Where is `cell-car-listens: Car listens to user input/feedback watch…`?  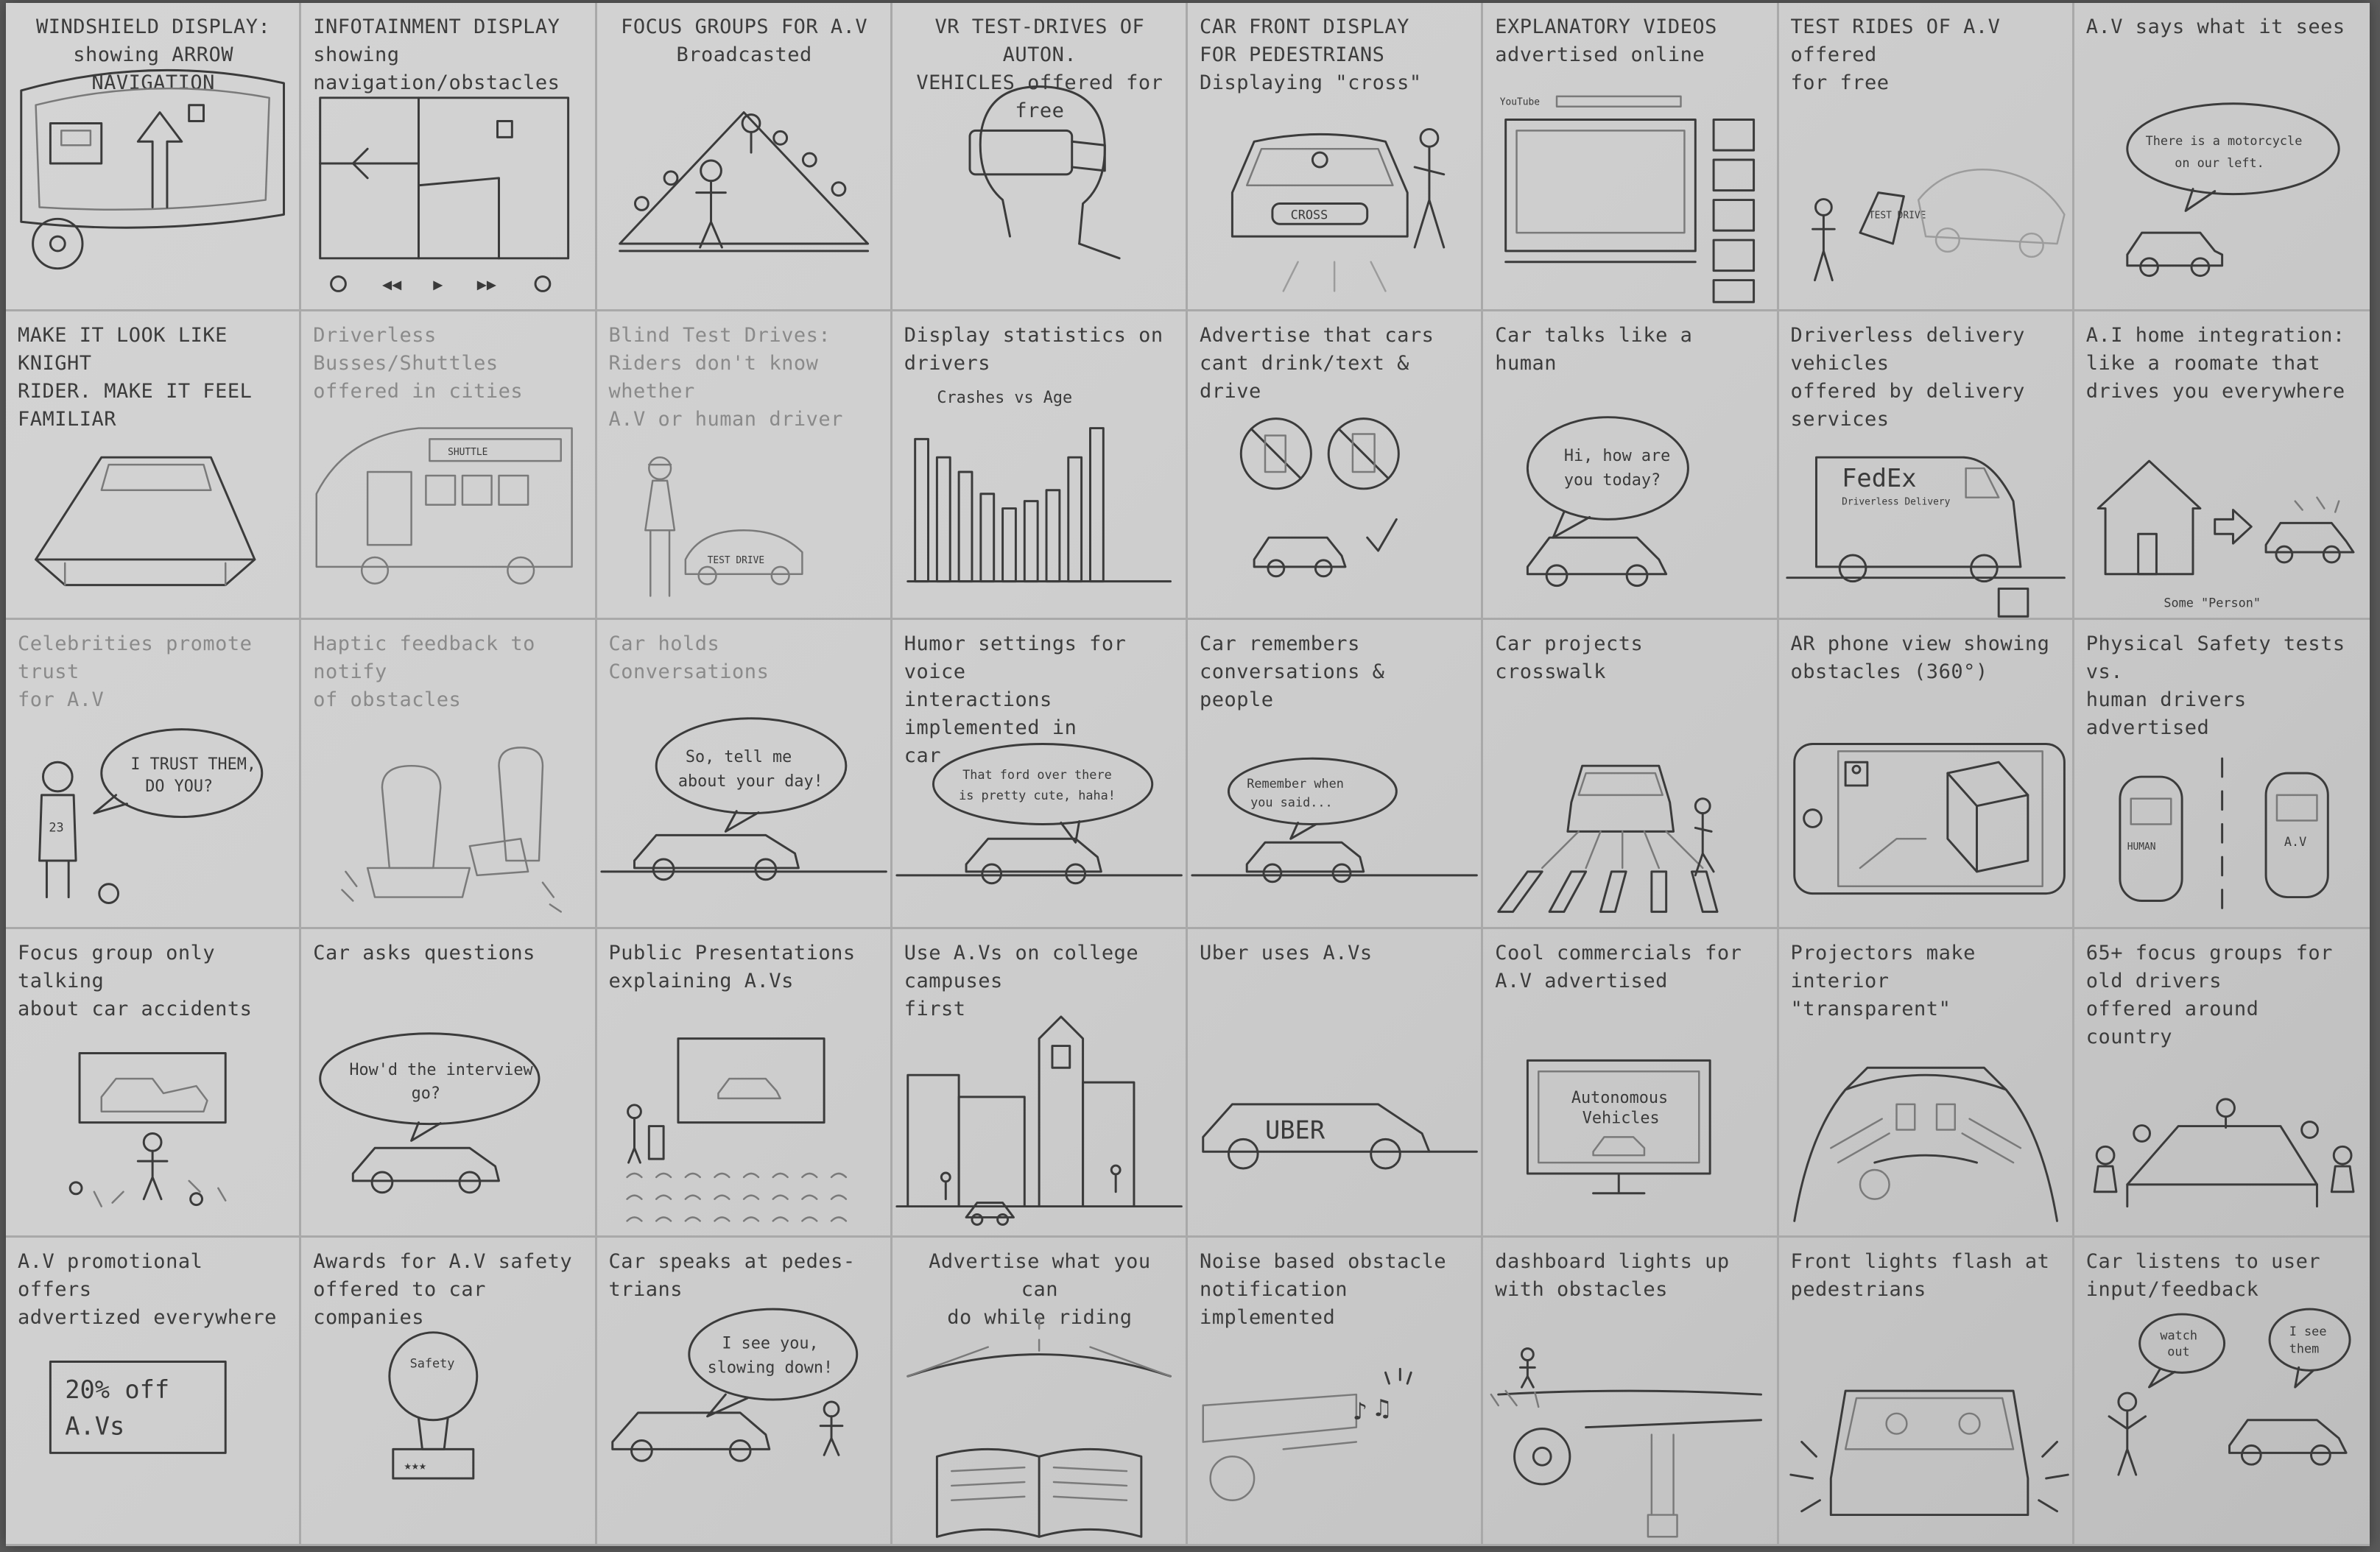
cell-car-listens: Car listens to user input/feedback watch… is located at coordinates (2222, 1392).